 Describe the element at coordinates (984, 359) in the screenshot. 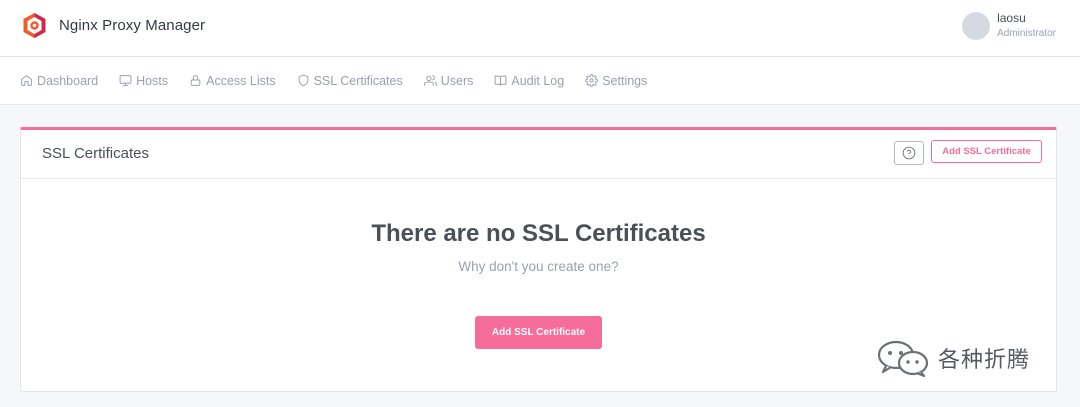

I see `watermark-text: 各种折腾` at that location.